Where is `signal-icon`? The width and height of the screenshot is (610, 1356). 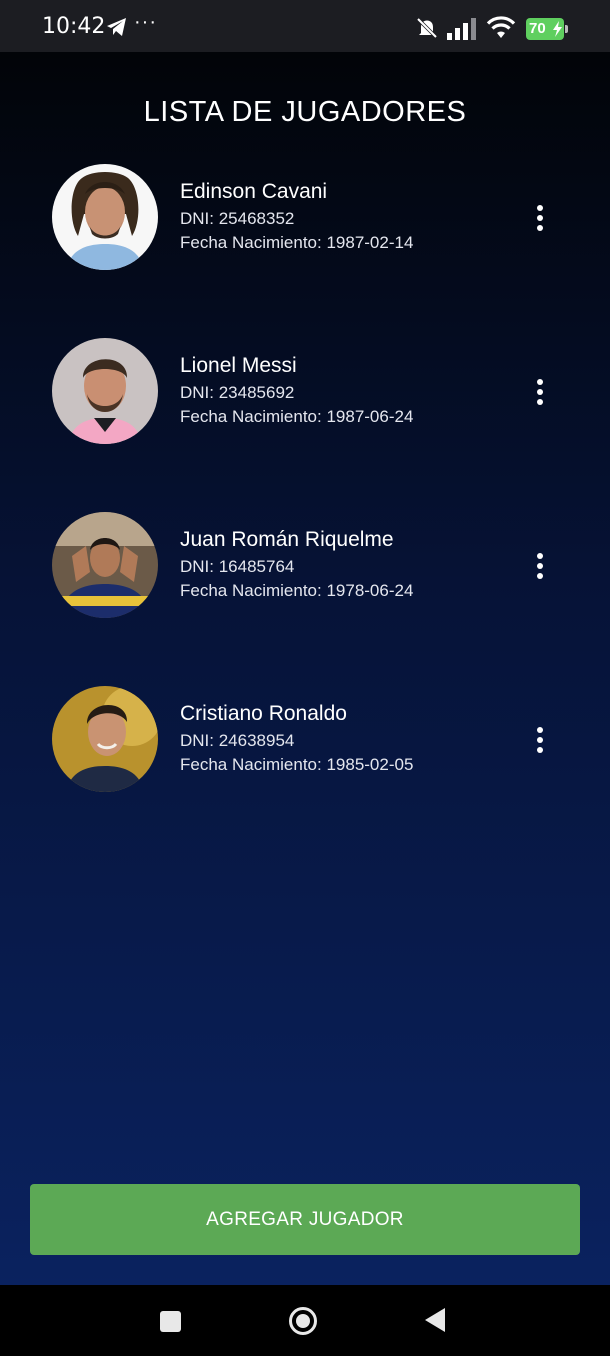
signal-icon is located at coordinates (461, 29).